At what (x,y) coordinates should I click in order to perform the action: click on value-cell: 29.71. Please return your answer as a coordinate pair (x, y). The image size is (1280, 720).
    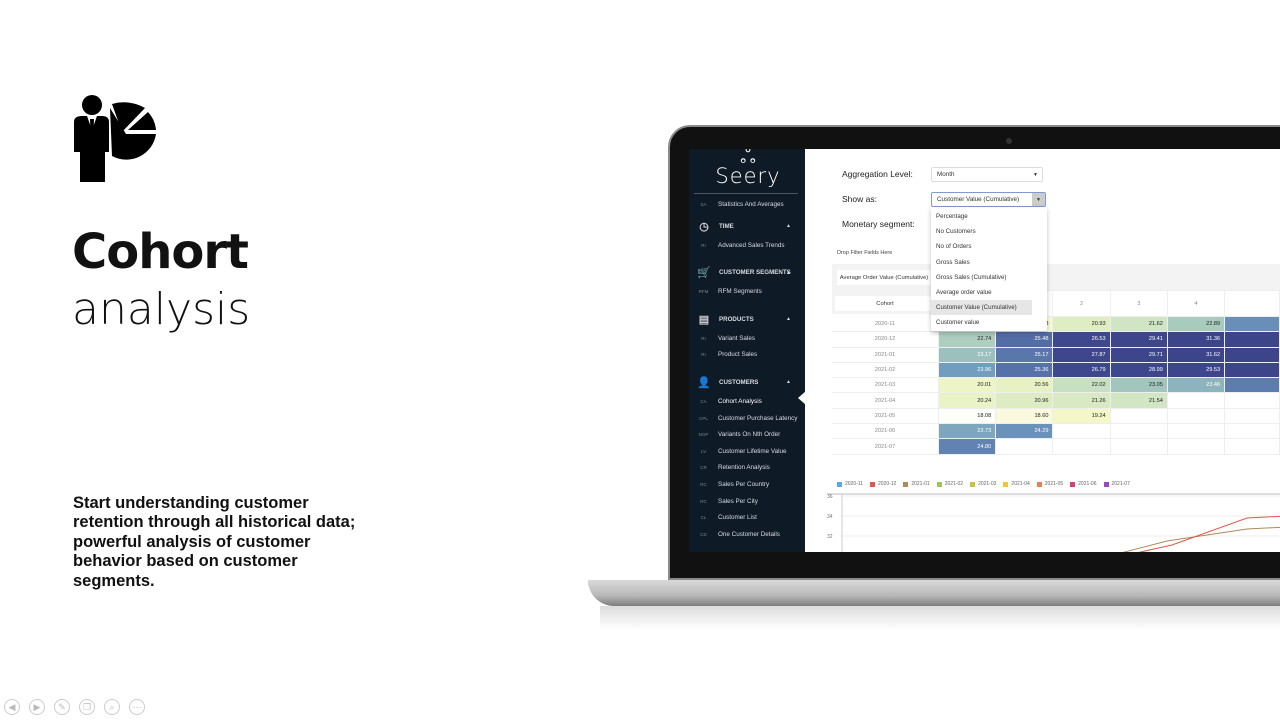
    Looking at the image, I should click on (1138, 354).